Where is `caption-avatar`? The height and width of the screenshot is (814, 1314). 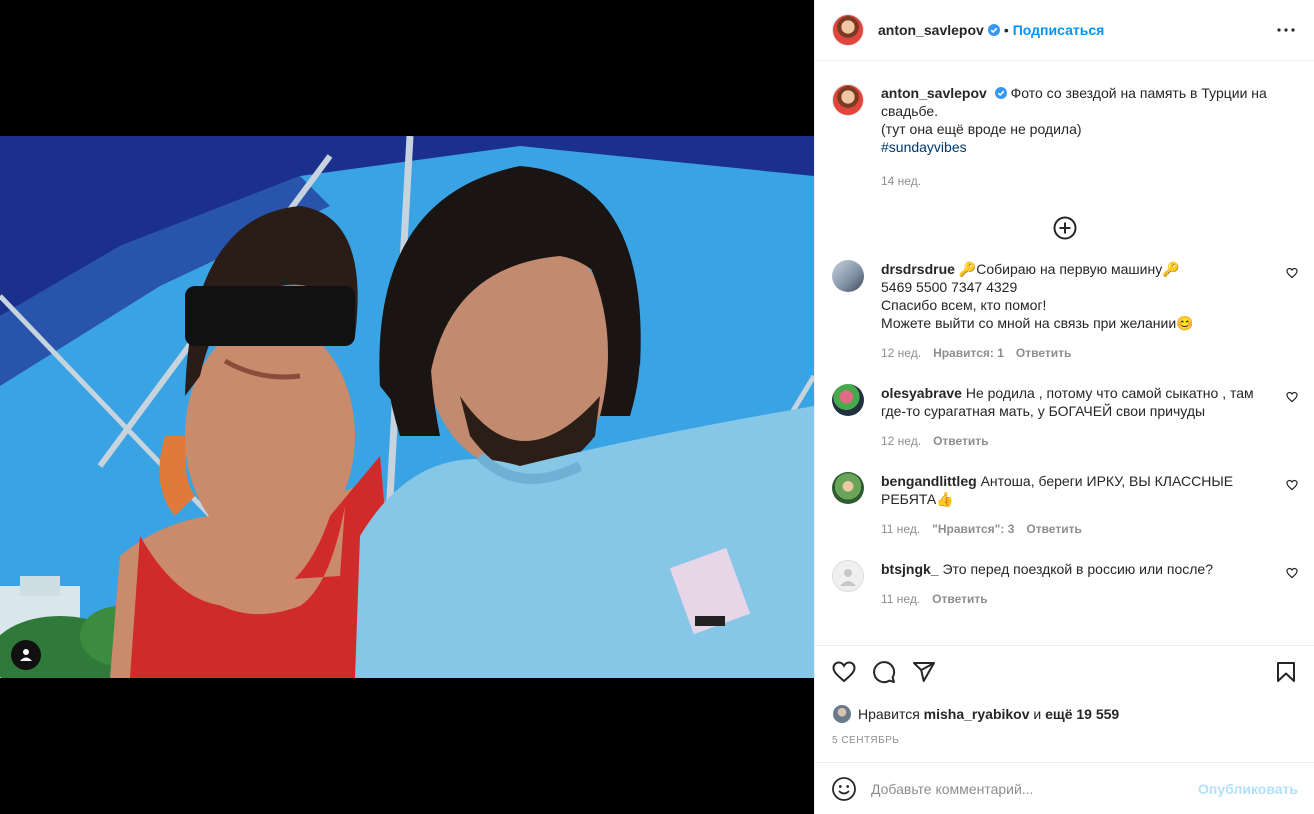
caption-avatar is located at coordinates (848, 100).